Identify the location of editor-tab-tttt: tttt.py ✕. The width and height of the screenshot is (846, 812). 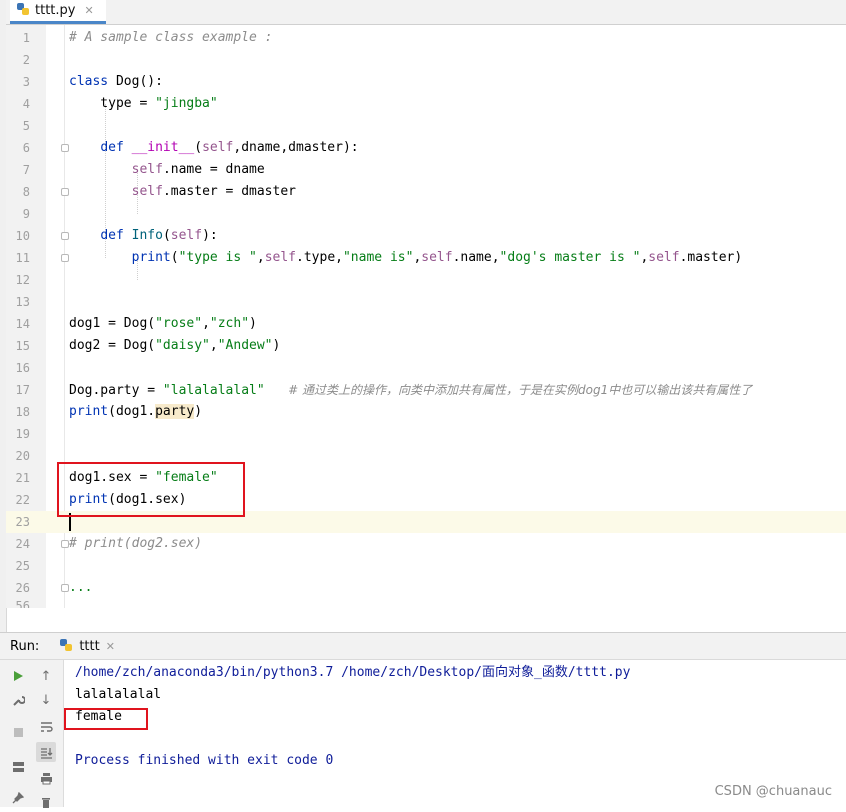
(58, 12).